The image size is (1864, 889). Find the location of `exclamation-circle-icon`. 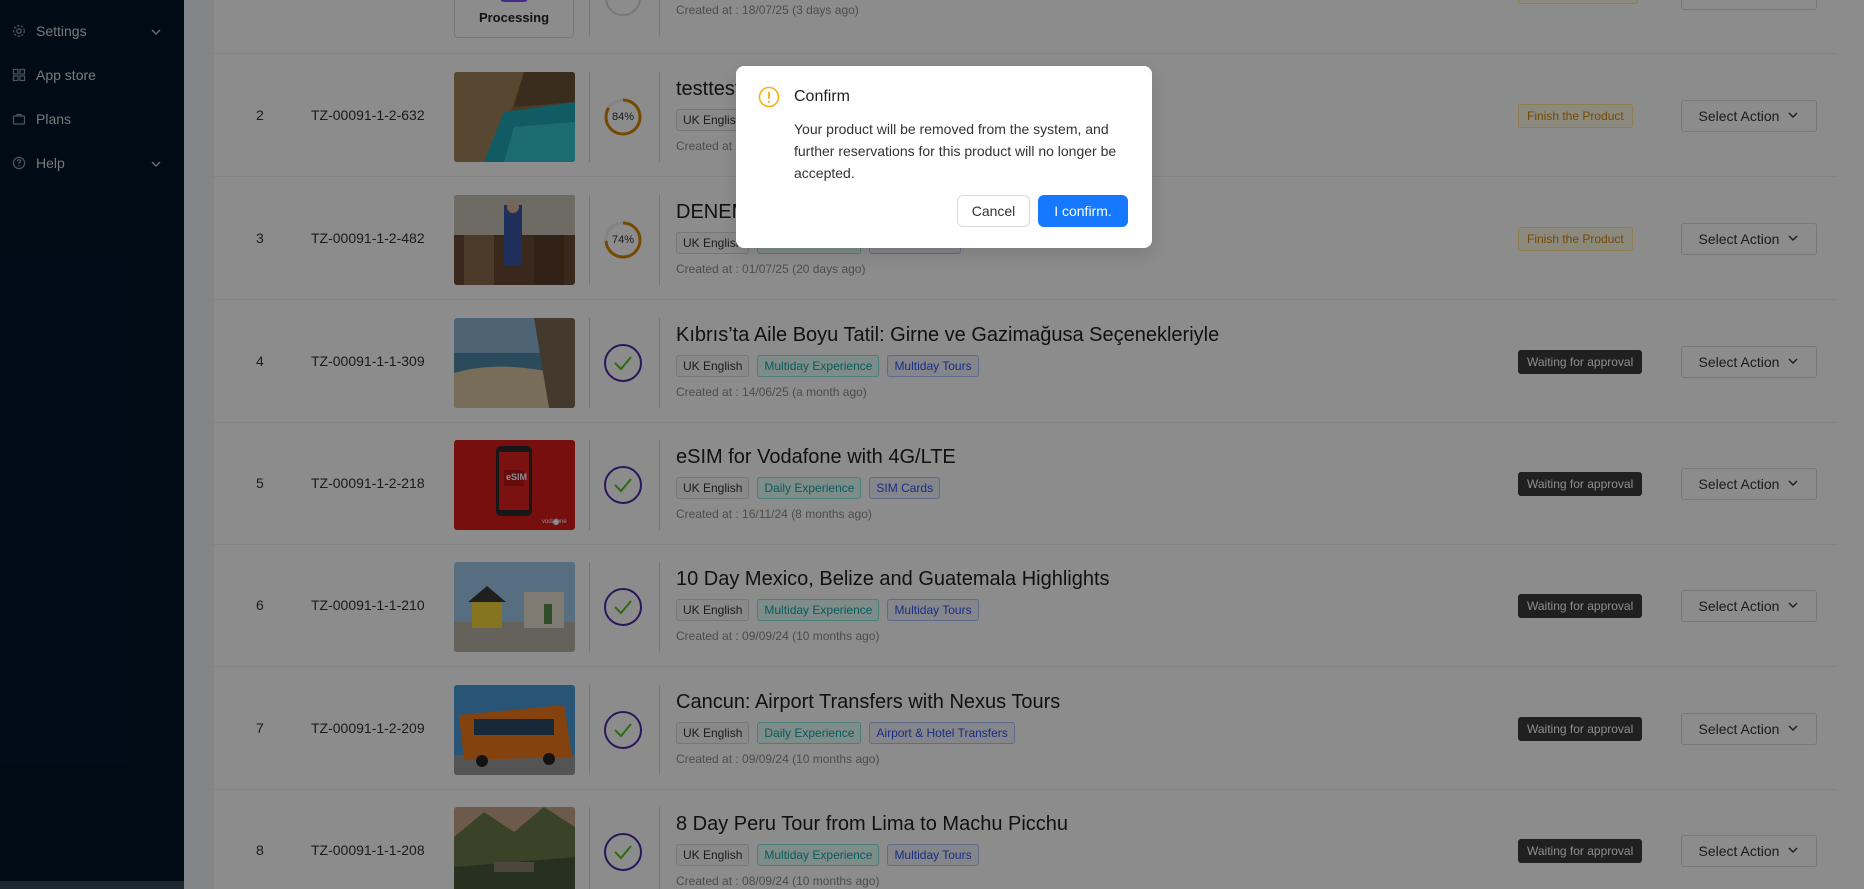

exclamation-circle-icon is located at coordinates (769, 97).